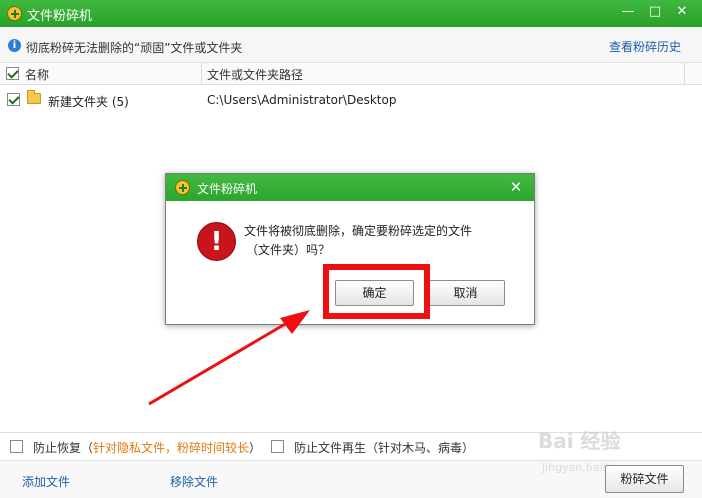 The width and height of the screenshot is (702, 498). I want to click on file-list-header: 名称 文件或文件夹路径, so click(351, 74).